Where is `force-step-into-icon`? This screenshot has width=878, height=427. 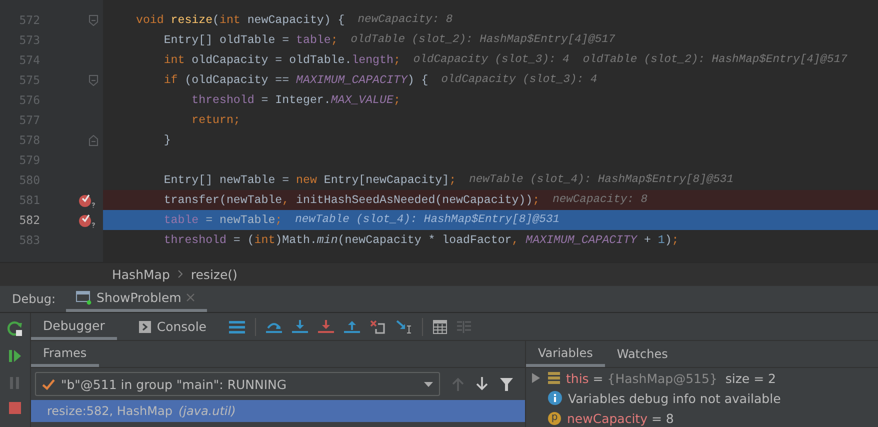 force-step-into-icon is located at coordinates (326, 327).